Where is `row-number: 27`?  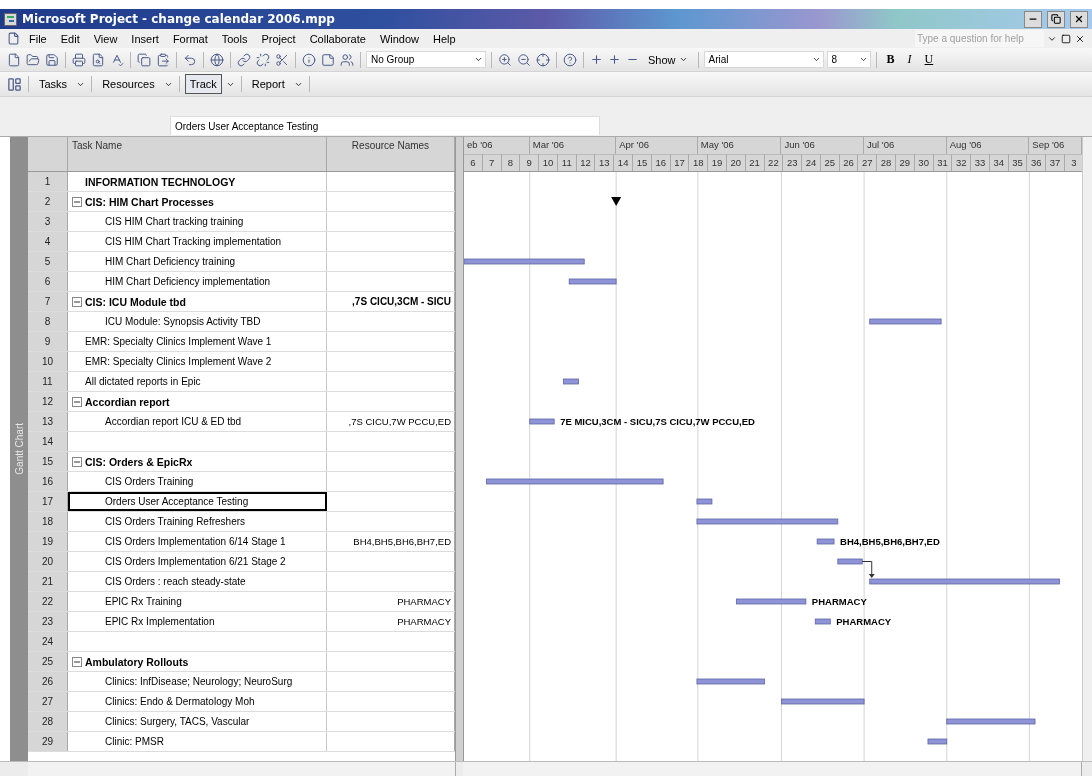 row-number: 27 is located at coordinates (48, 701).